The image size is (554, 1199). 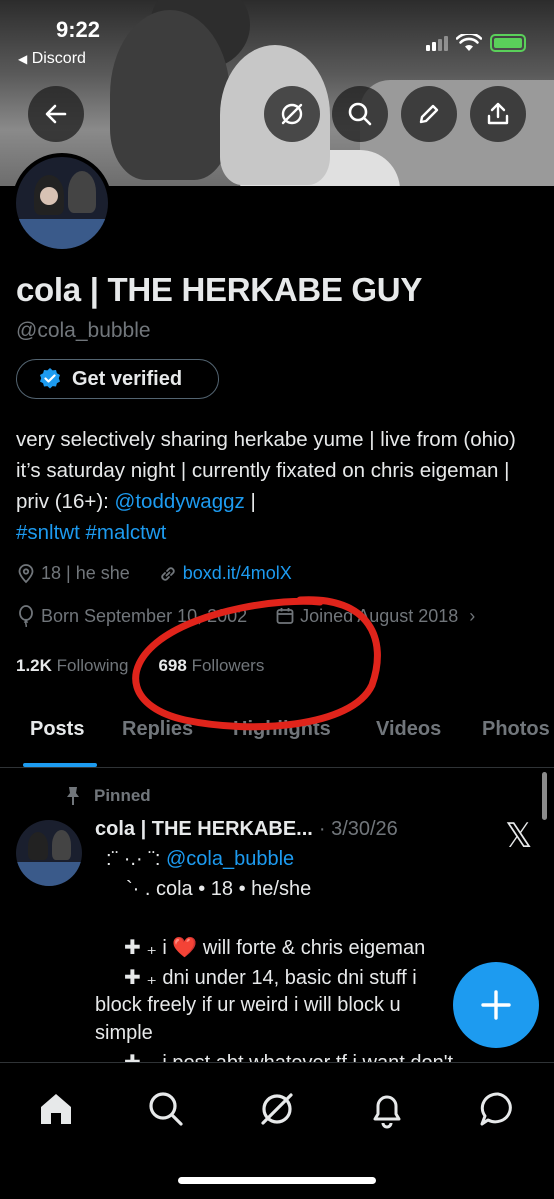 I want to click on profile-joined-date: Joined August 2018, so click(x=379, y=615).